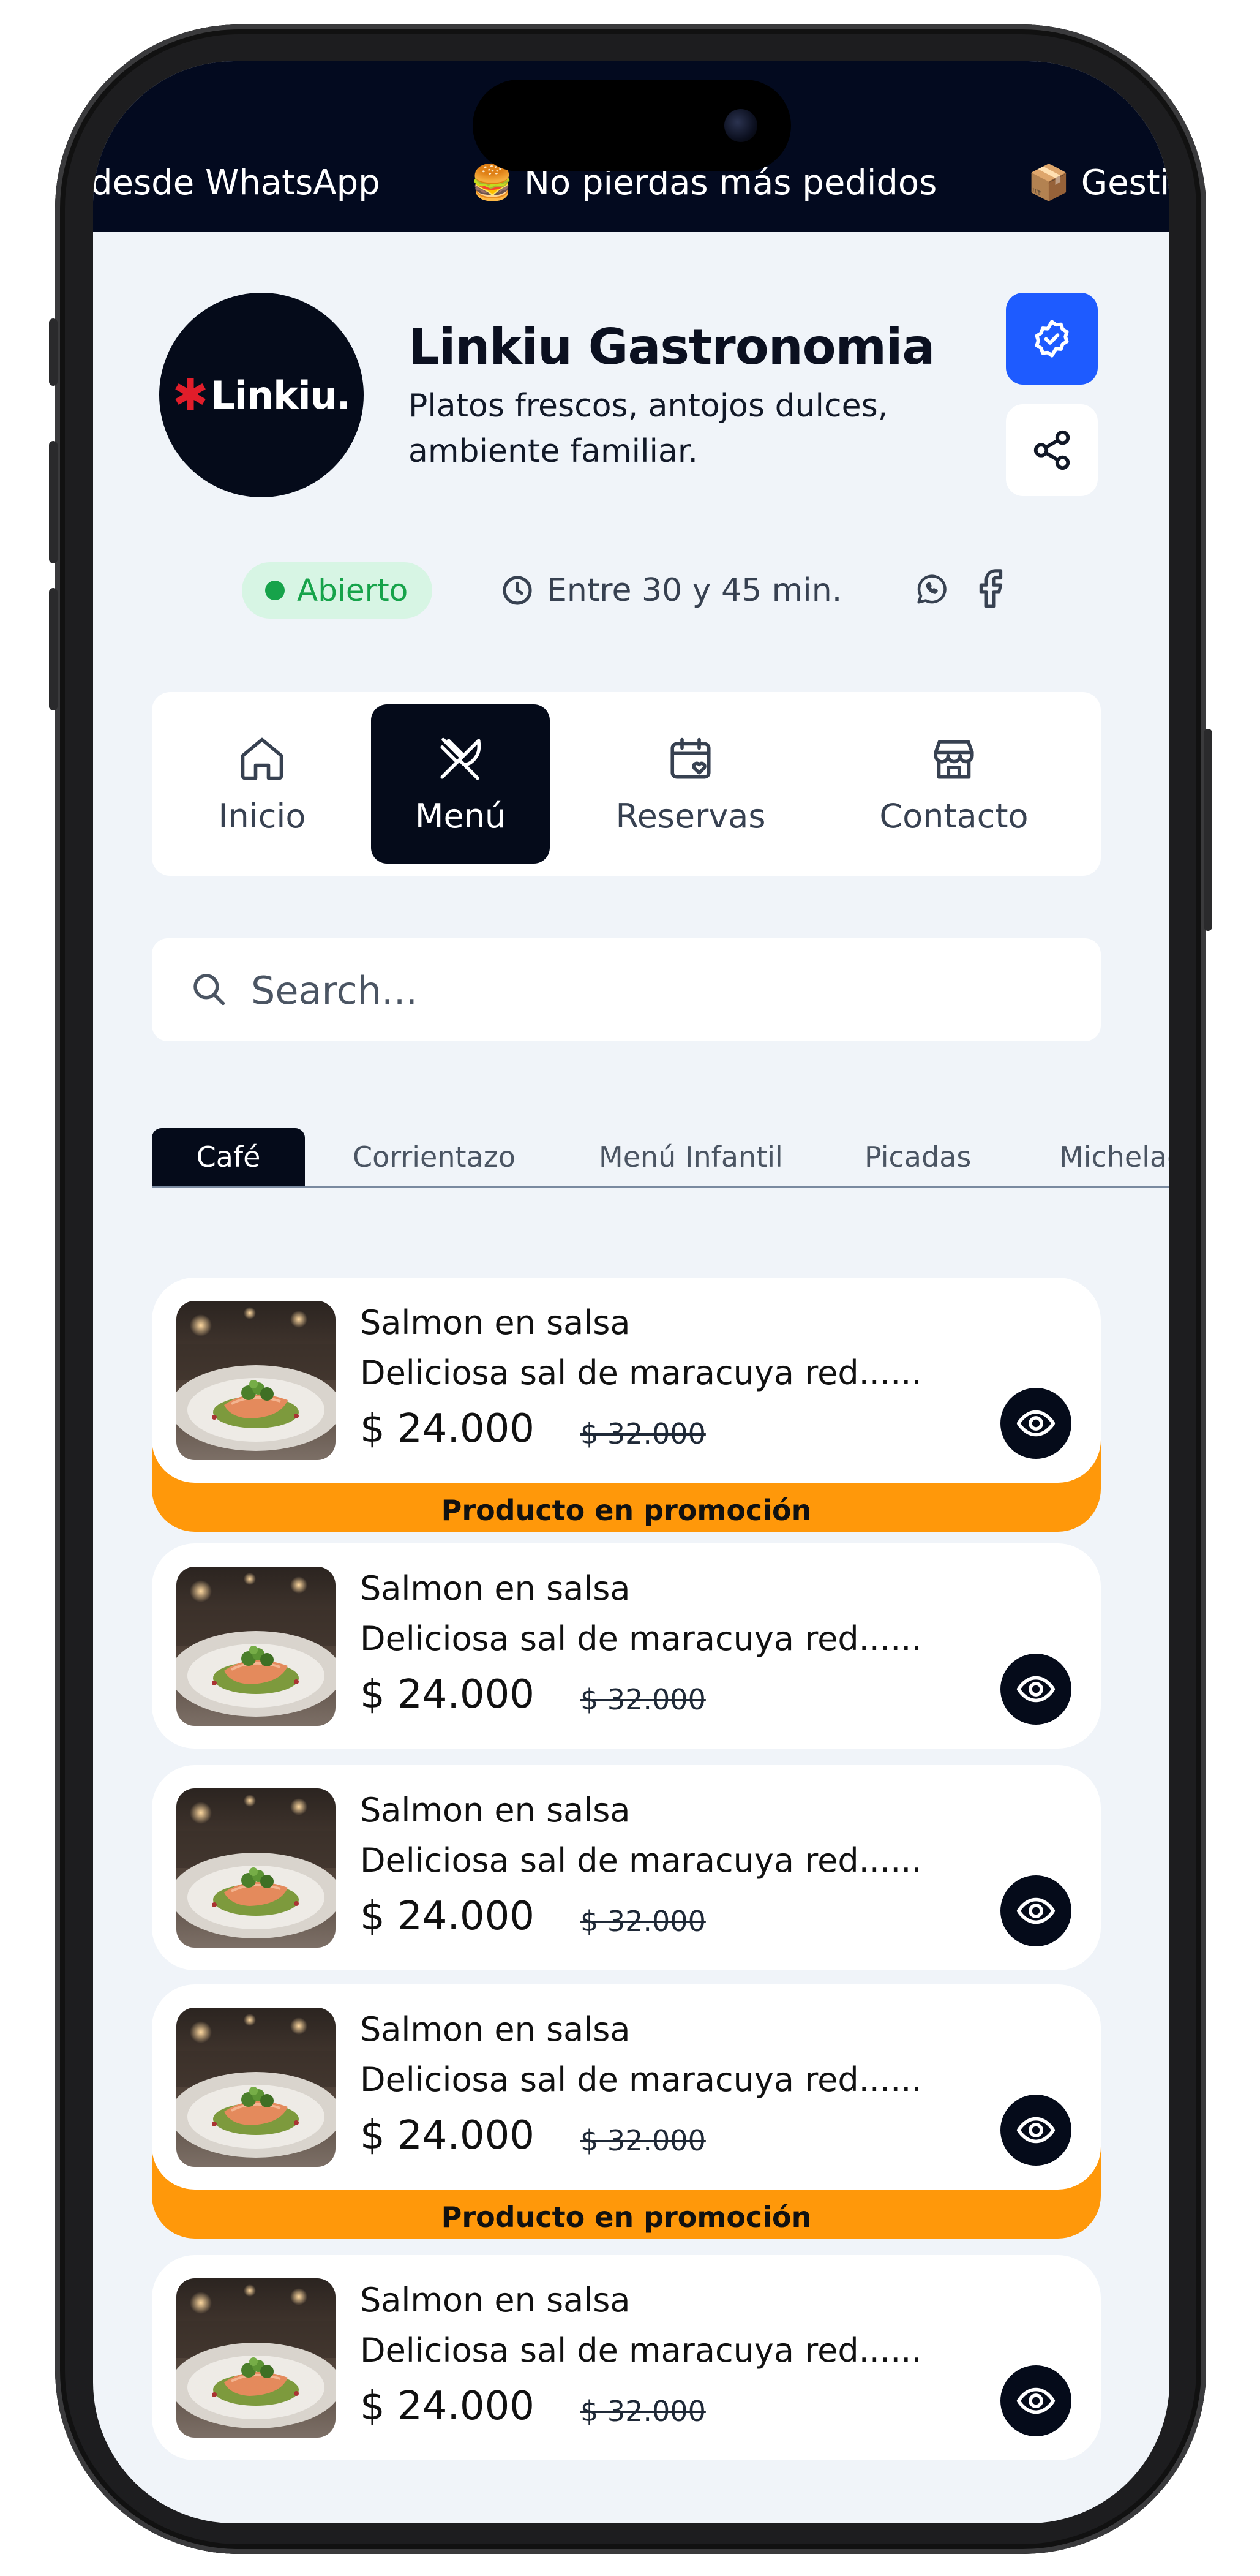 Image resolution: width=1260 pixels, height=2576 pixels. I want to click on logo-text: Linkiu., so click(281, 395).